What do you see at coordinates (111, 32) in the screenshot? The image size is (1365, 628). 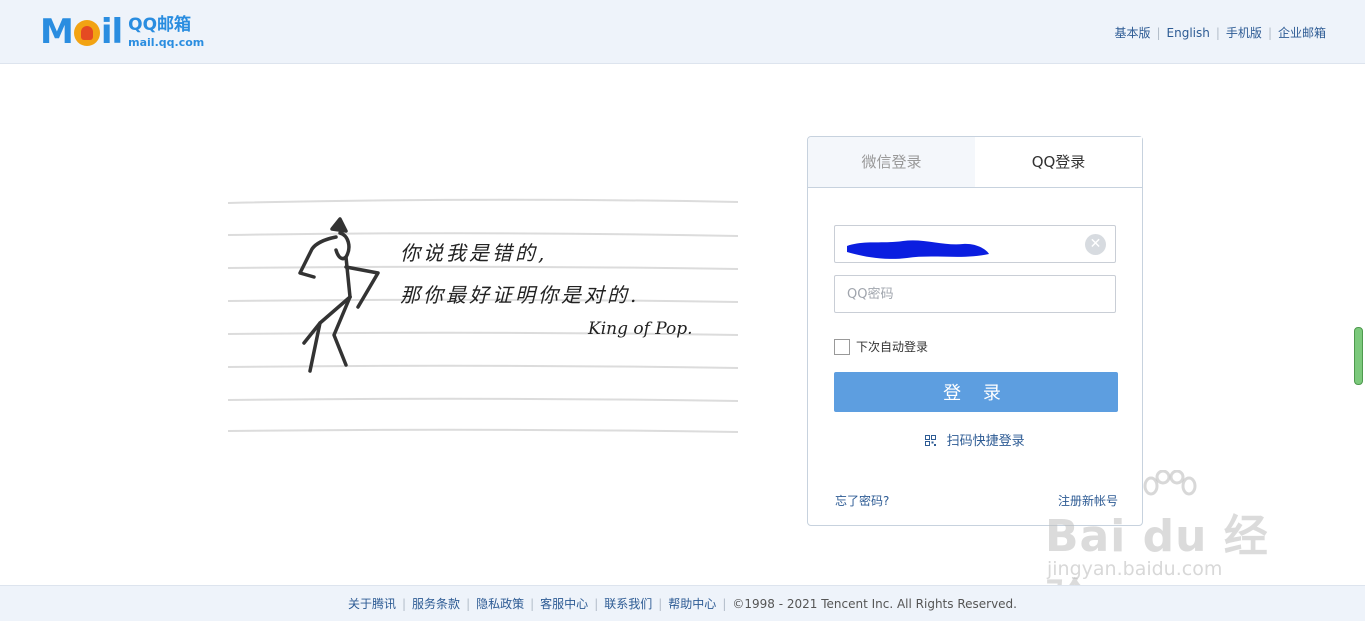 I see `logo-letters-il: il` at bounding box center [111, 32].